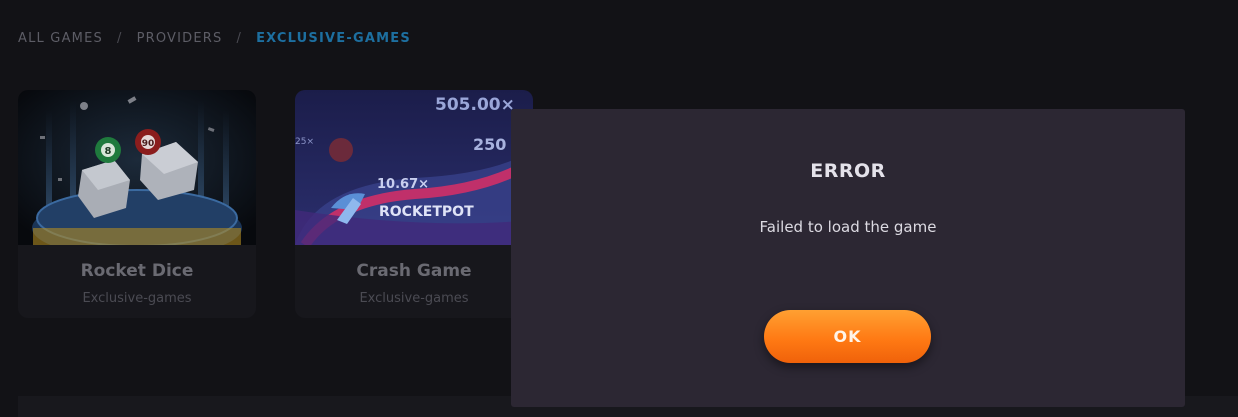 Image resolution: width=1238 pixels, height=417 pixels. Describe the element at coordinates (847, 336) in the screenshot. I see `ok-button: OK` at that location.